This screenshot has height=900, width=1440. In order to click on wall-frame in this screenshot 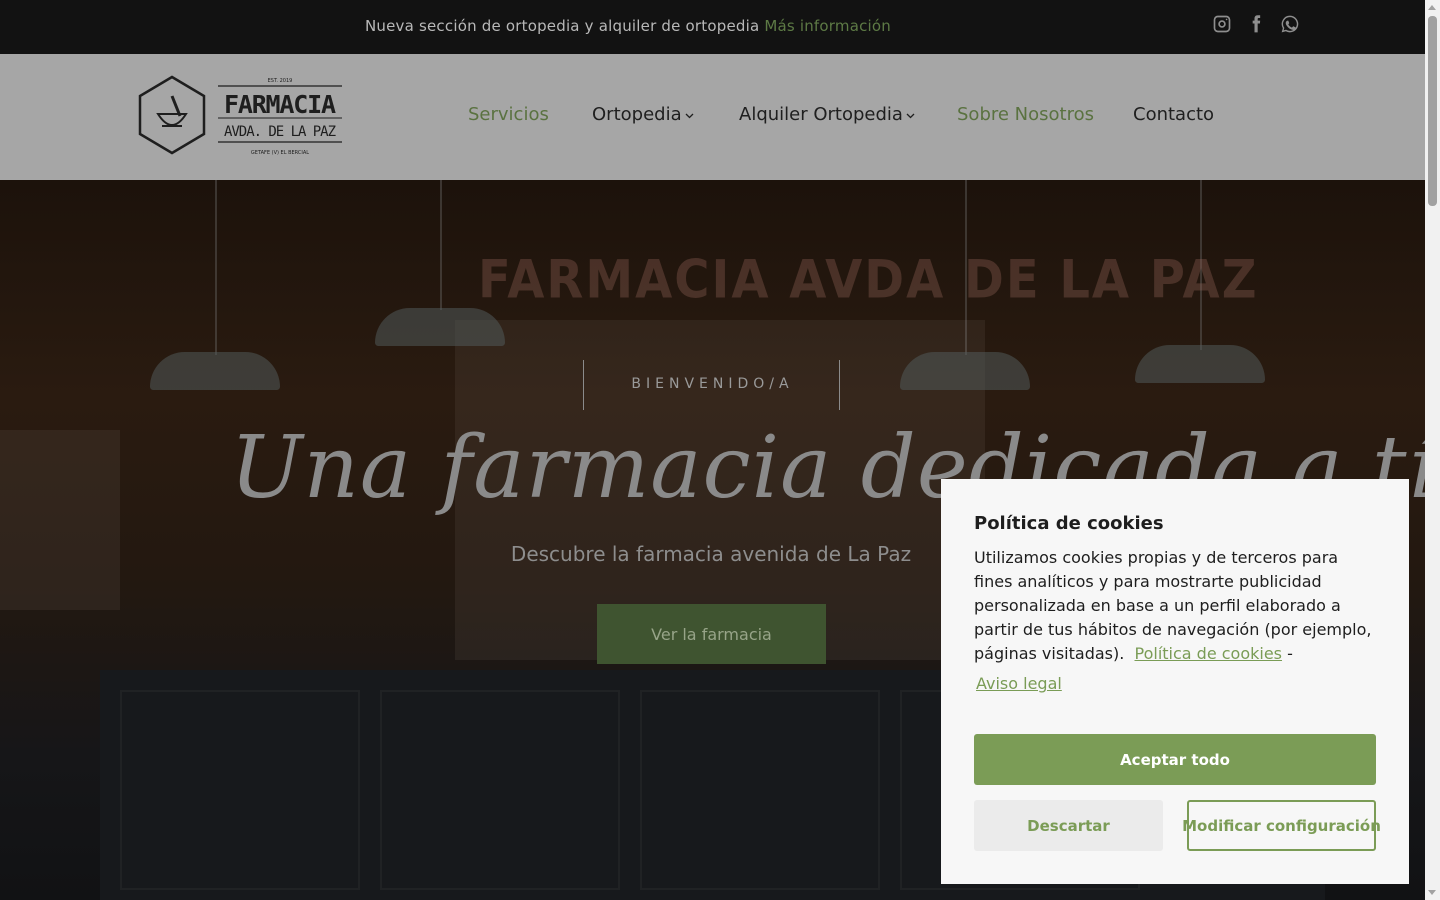, I will do `click(60, 520)`.